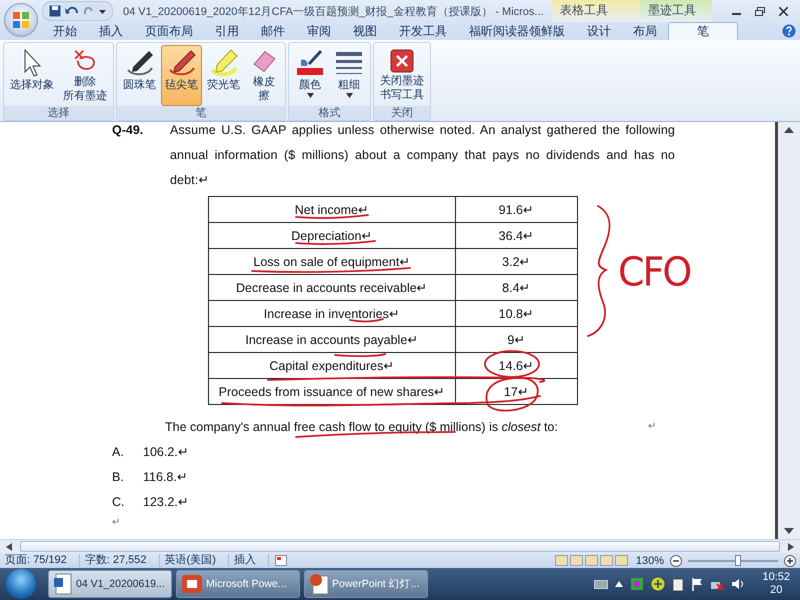  Describe the element at coordinates (332, 209) in the screenshot. I see `table-cell: Net income↵` at that location.